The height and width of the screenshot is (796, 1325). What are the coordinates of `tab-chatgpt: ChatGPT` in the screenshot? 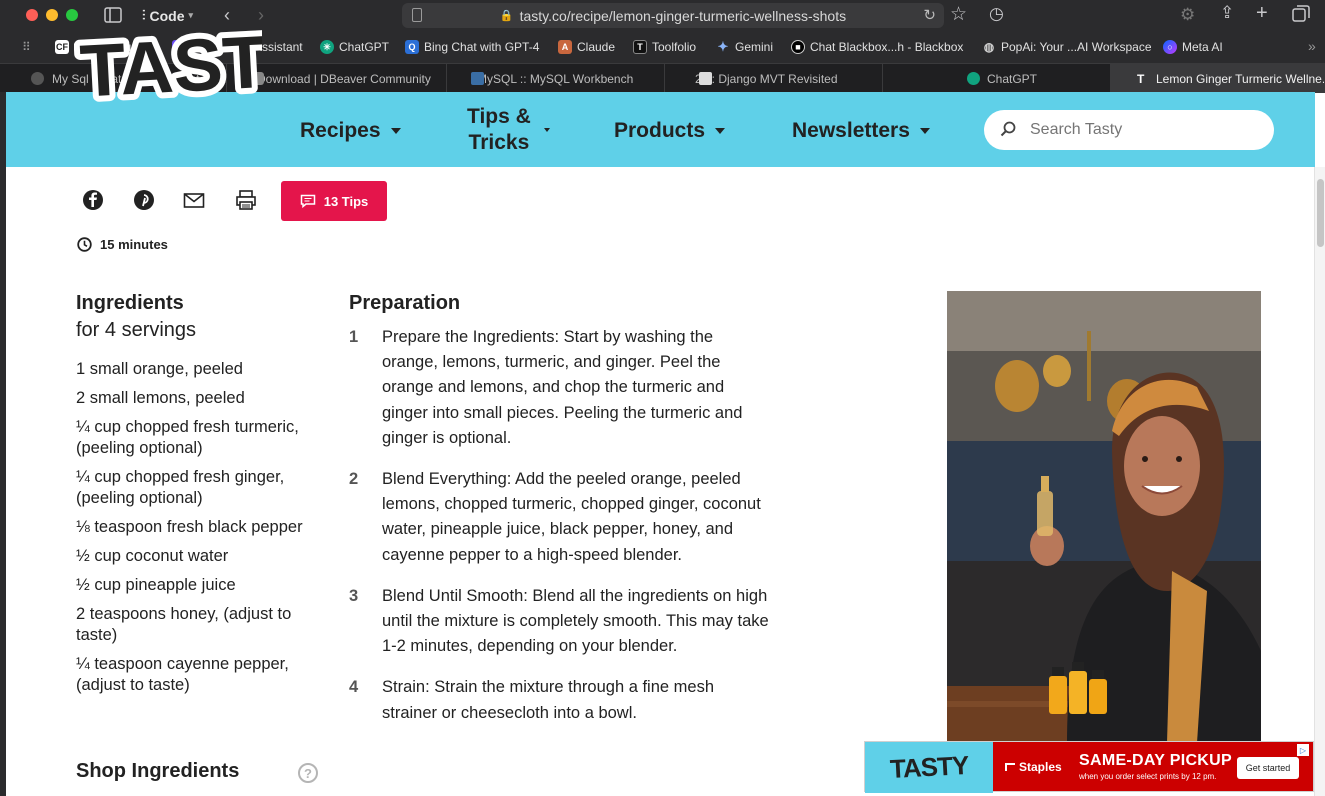 It's located at (997, 78).